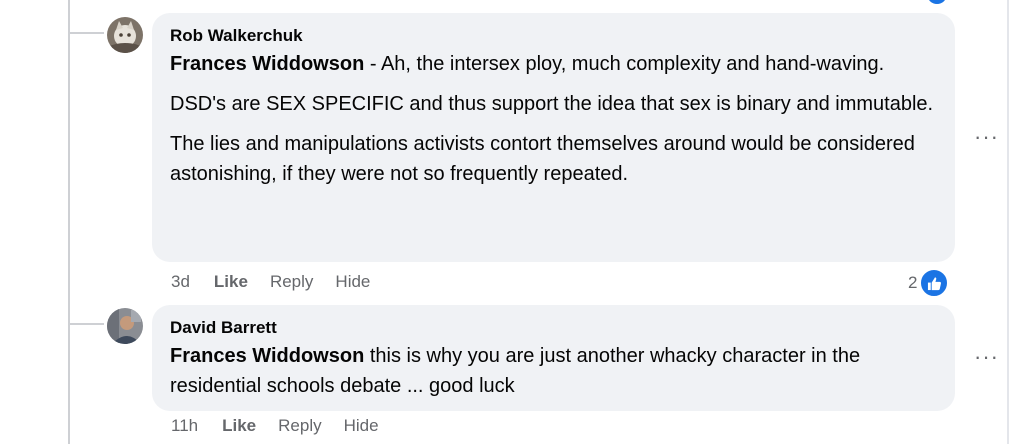  Describe the element at coordinates (937, 2) in the screenshot. I see `like-reaction-icon` at that location.